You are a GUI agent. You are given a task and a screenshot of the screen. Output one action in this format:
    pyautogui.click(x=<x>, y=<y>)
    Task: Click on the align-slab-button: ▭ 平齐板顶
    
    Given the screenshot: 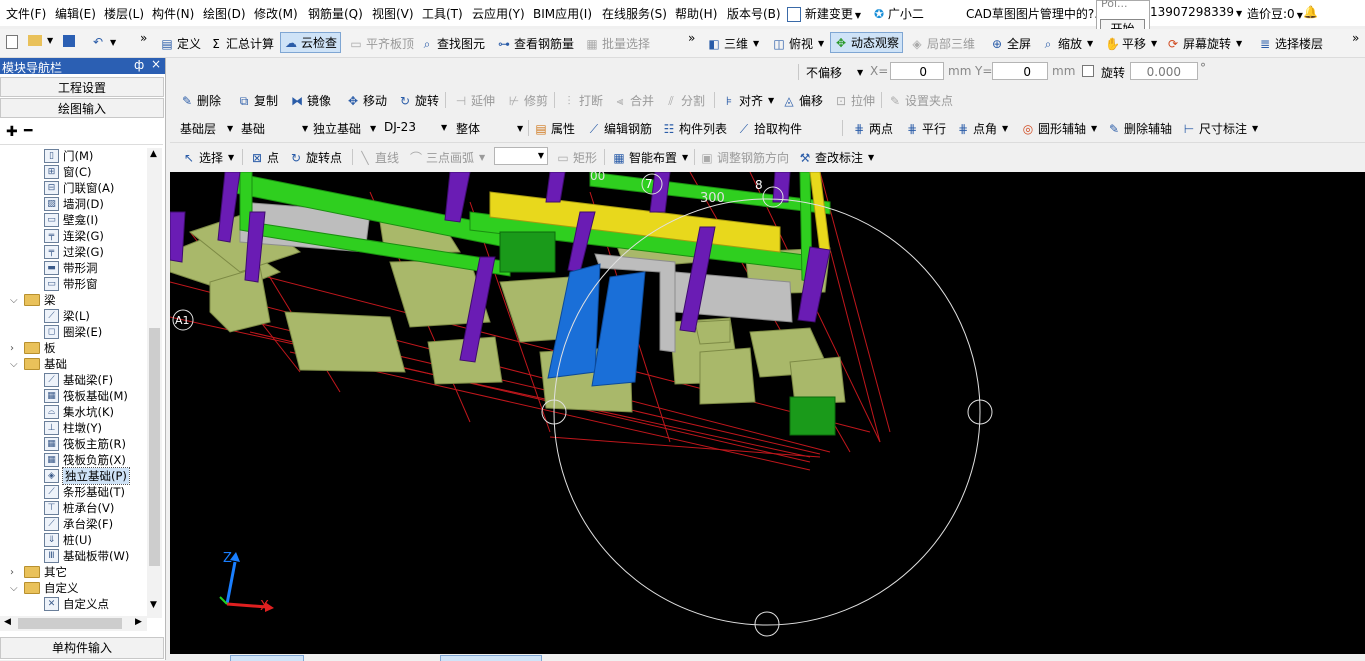 What is the action you would take?
    pyautogui.click(x=381, y=43)
    